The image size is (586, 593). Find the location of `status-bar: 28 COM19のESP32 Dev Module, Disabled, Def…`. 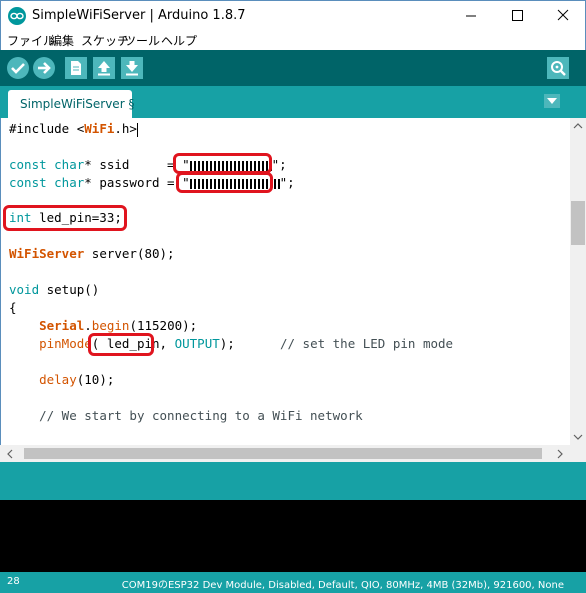

status-bar: 28 COM19のESP32 Dev Module, Disabled, Def… is located at coordinates (293, 582).